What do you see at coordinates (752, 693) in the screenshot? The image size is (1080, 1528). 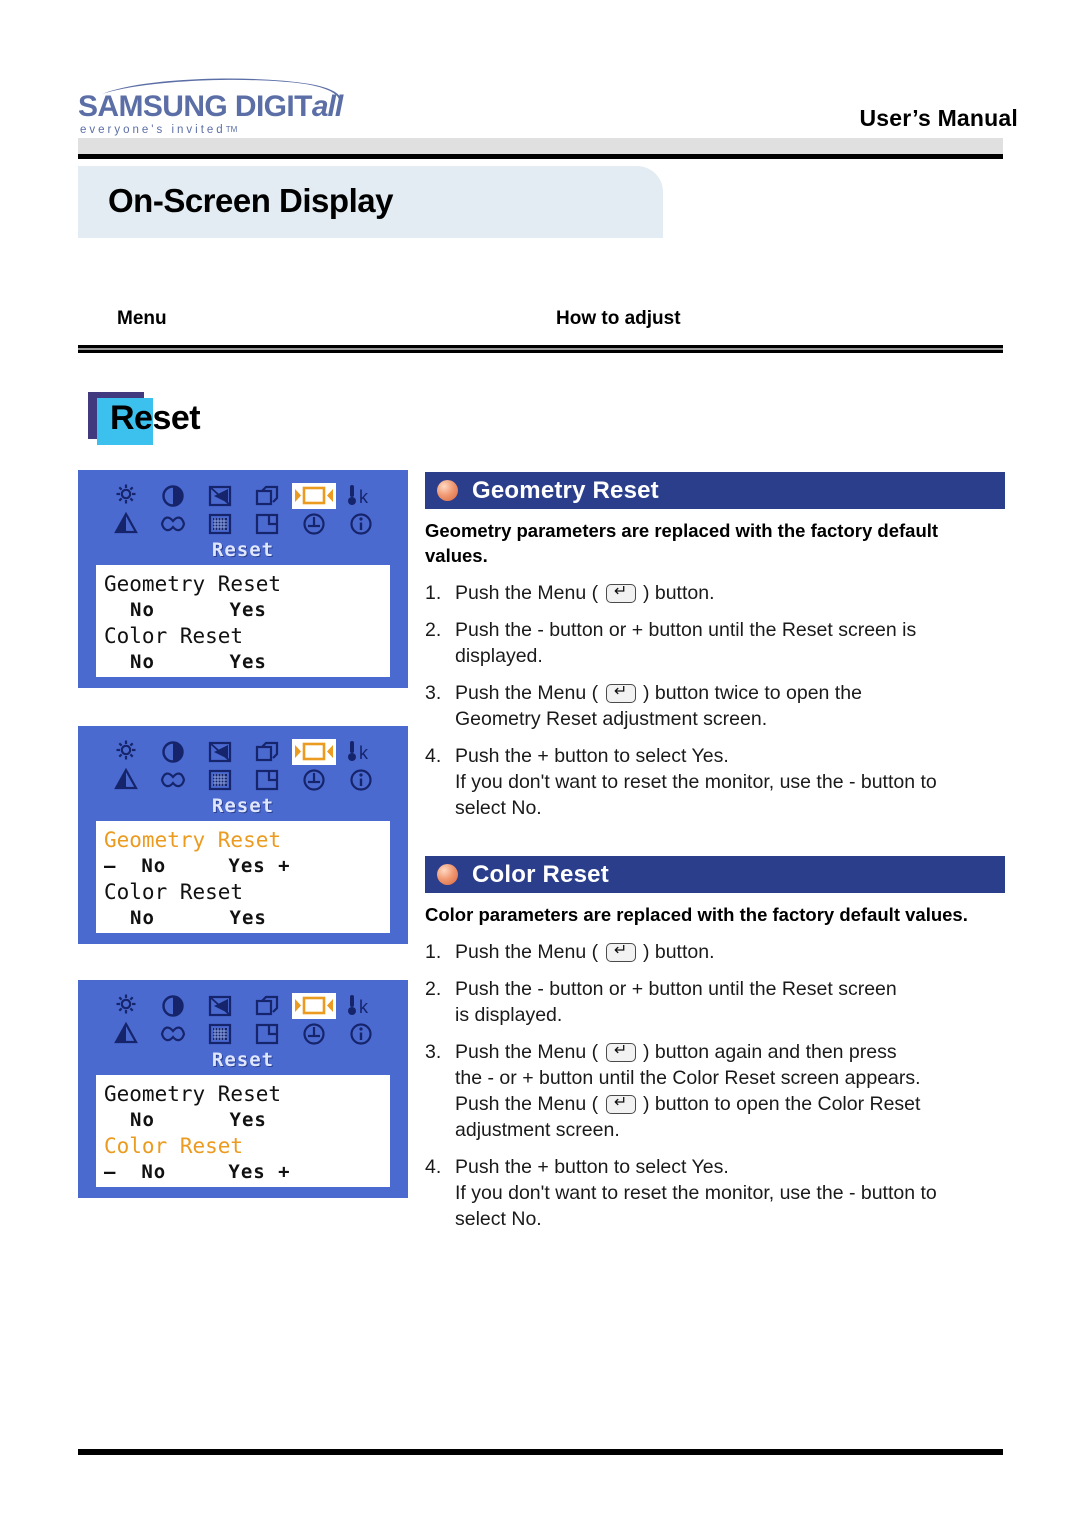 I see `step-text-cont: ) button twice to open the` at bounding box center [752, 693].